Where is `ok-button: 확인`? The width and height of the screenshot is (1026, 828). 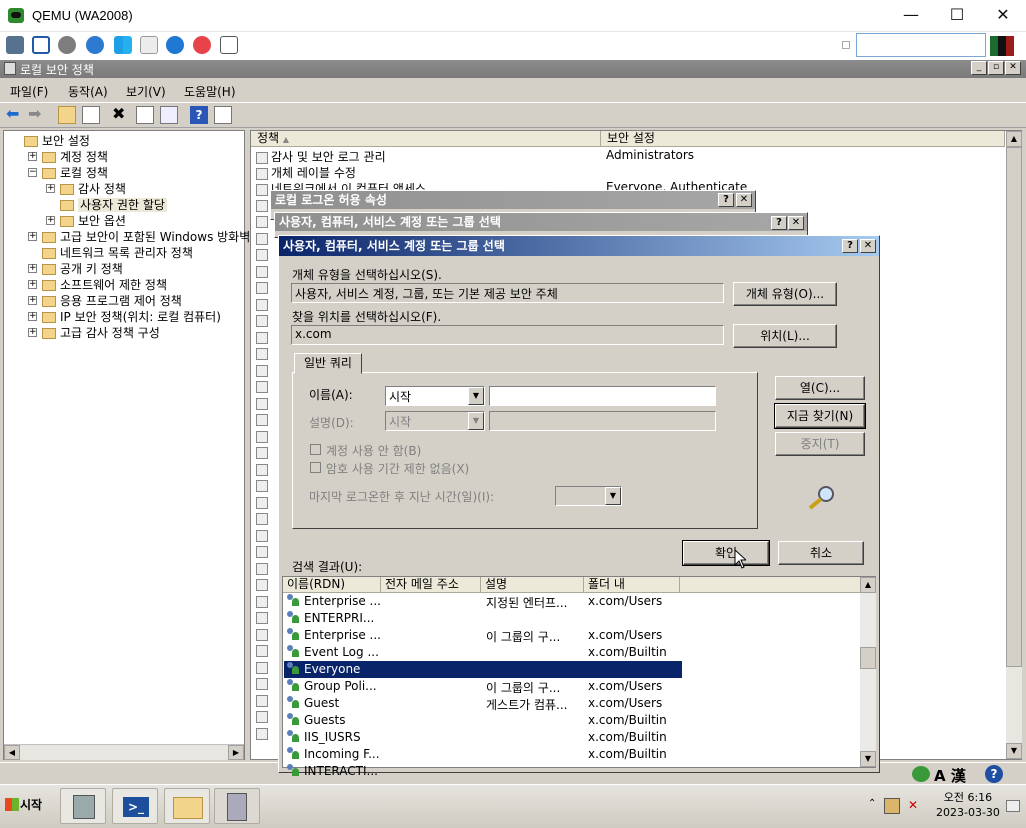 ok-button: 확인 is located at coordinates (726, 553).